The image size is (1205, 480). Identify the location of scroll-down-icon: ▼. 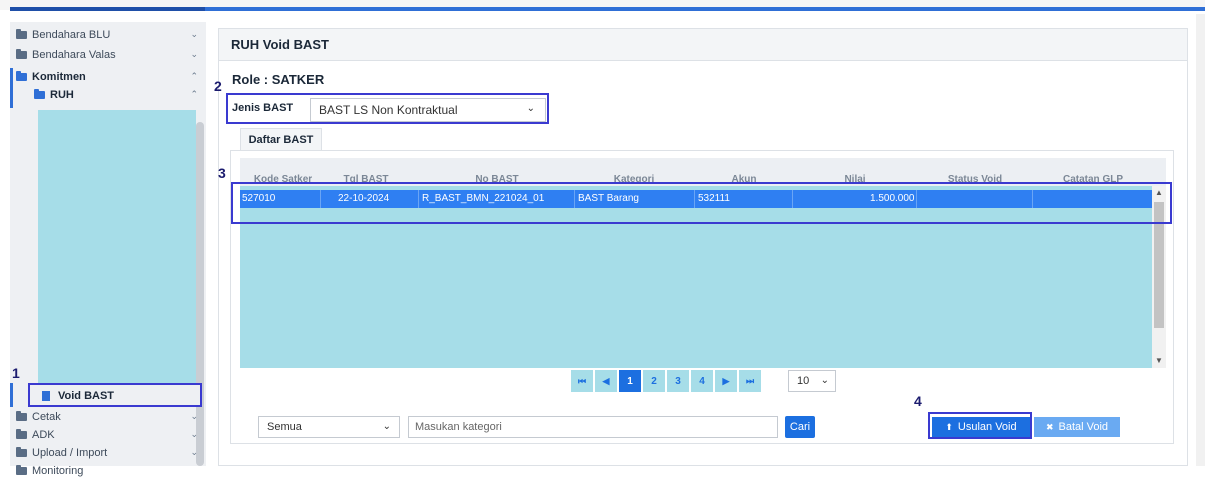
(1159, 360).